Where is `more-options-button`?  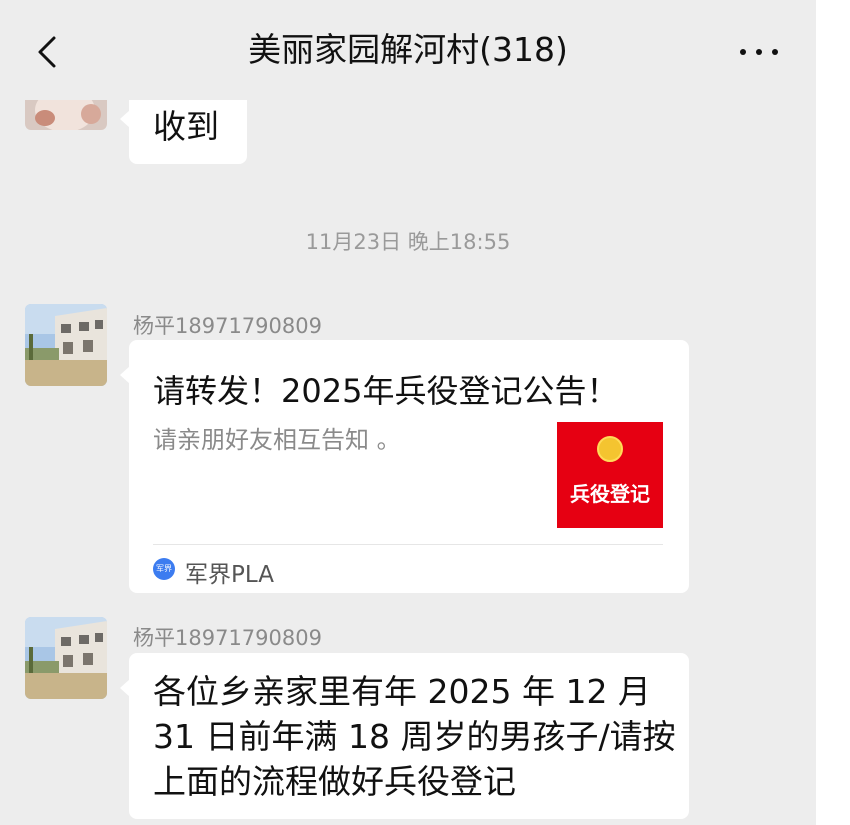 more-options-button is located at coordinates (759, 52).